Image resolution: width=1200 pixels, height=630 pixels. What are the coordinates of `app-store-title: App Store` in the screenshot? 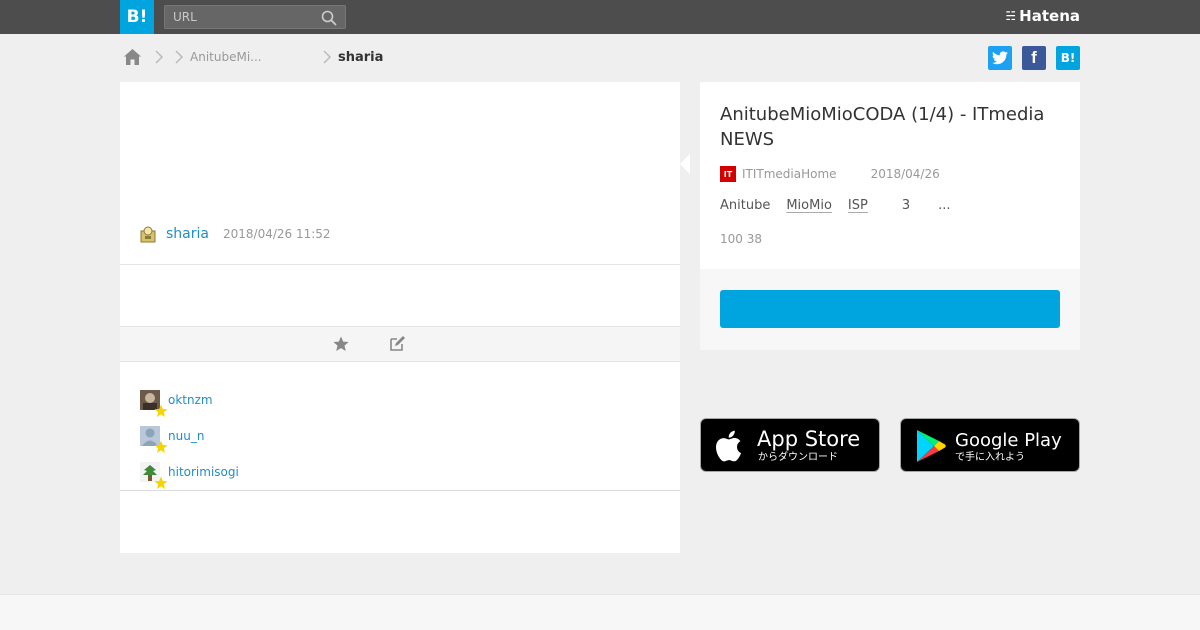 It's located at (809, 439).